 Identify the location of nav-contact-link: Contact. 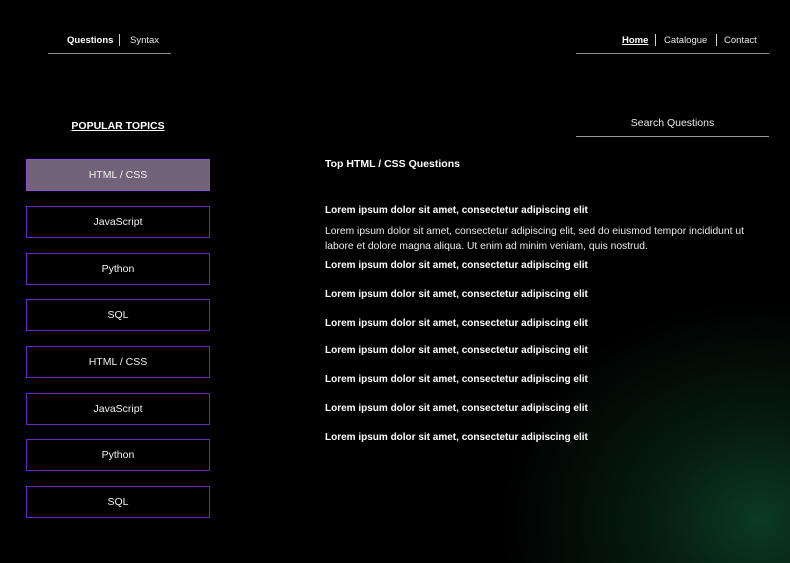
(740, 40).